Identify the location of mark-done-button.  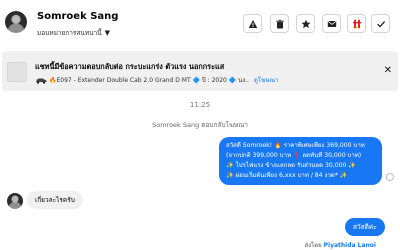
(380, 23).